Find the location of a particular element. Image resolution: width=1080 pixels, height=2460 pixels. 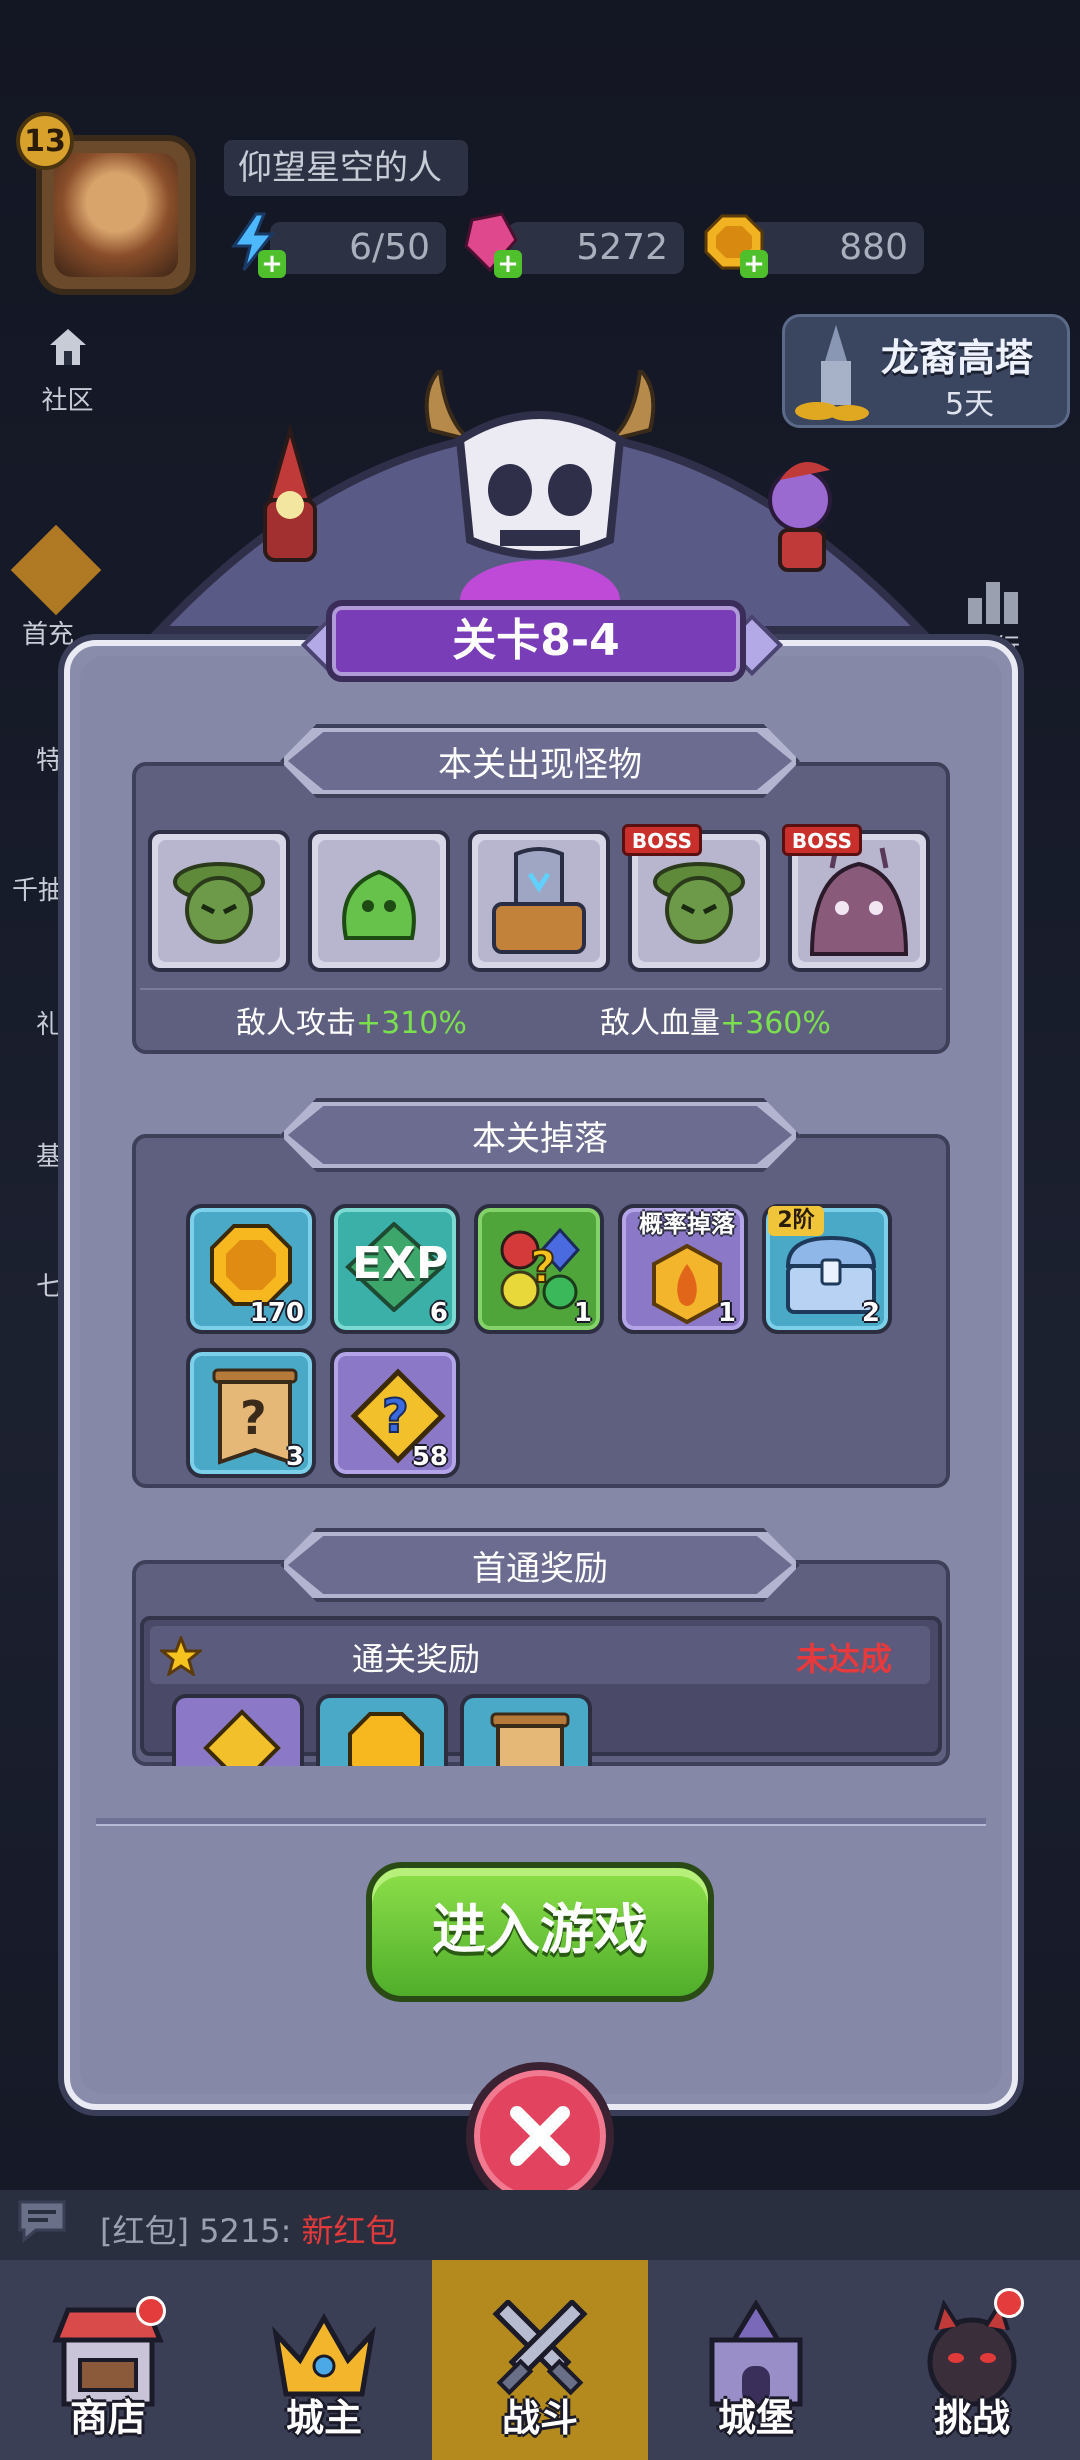

drops-section-title: 本关掉落 is located at coordinates (540, 1135).